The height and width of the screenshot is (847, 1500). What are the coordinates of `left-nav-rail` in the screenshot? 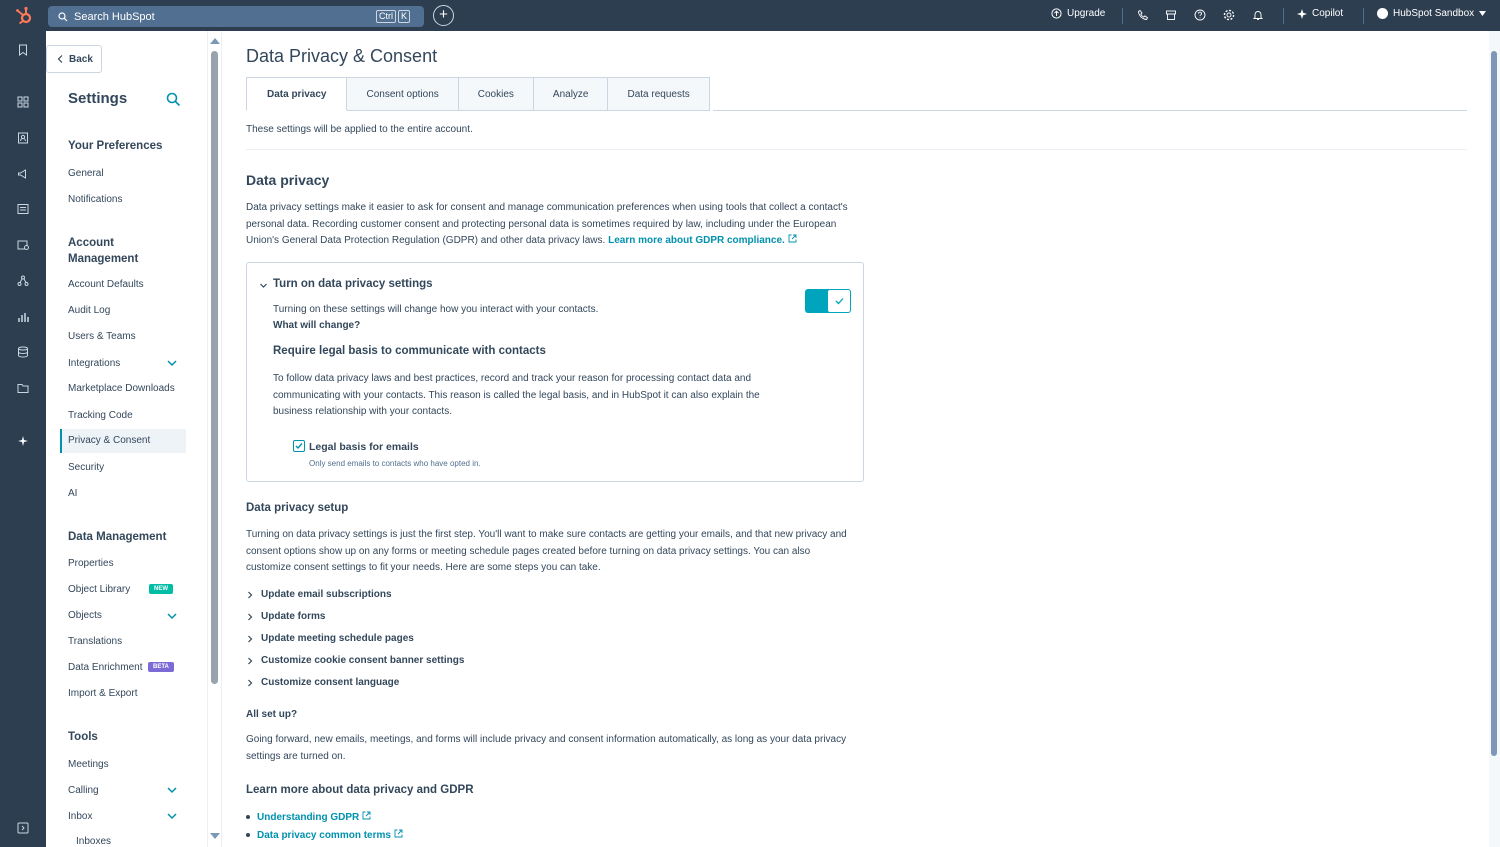 It's located at (23, 439).